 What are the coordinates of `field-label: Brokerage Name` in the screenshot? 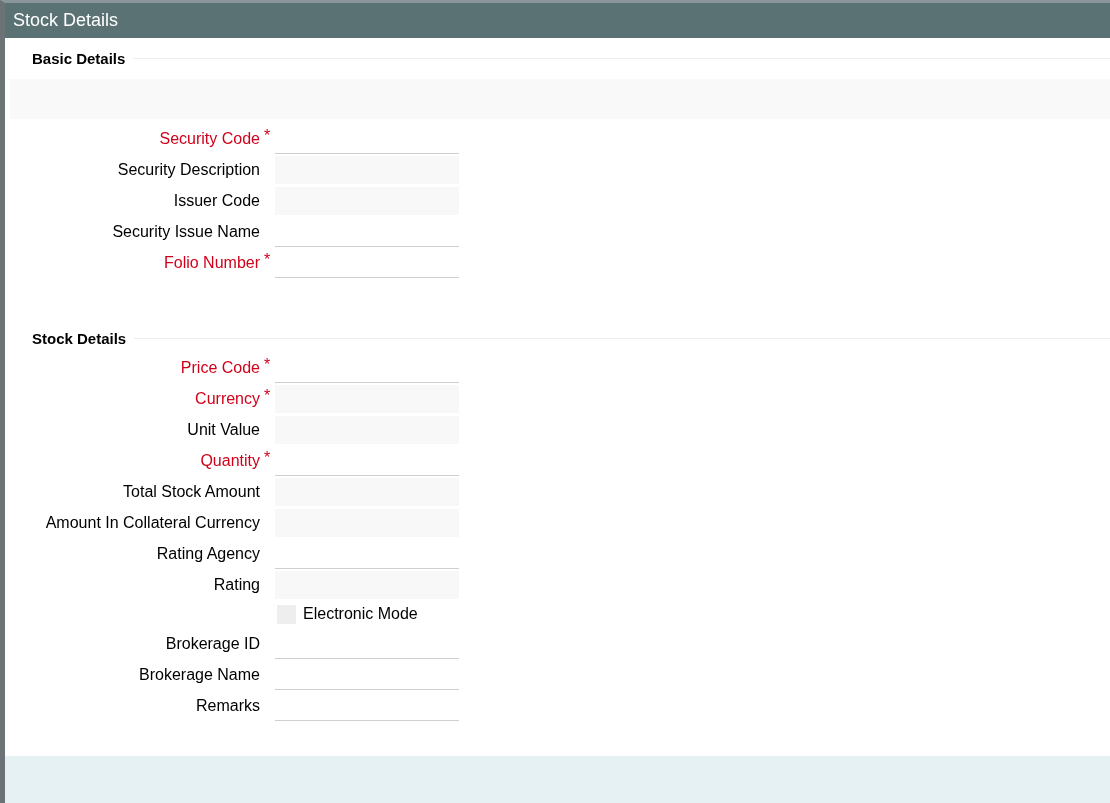 It's located at (199, 674).